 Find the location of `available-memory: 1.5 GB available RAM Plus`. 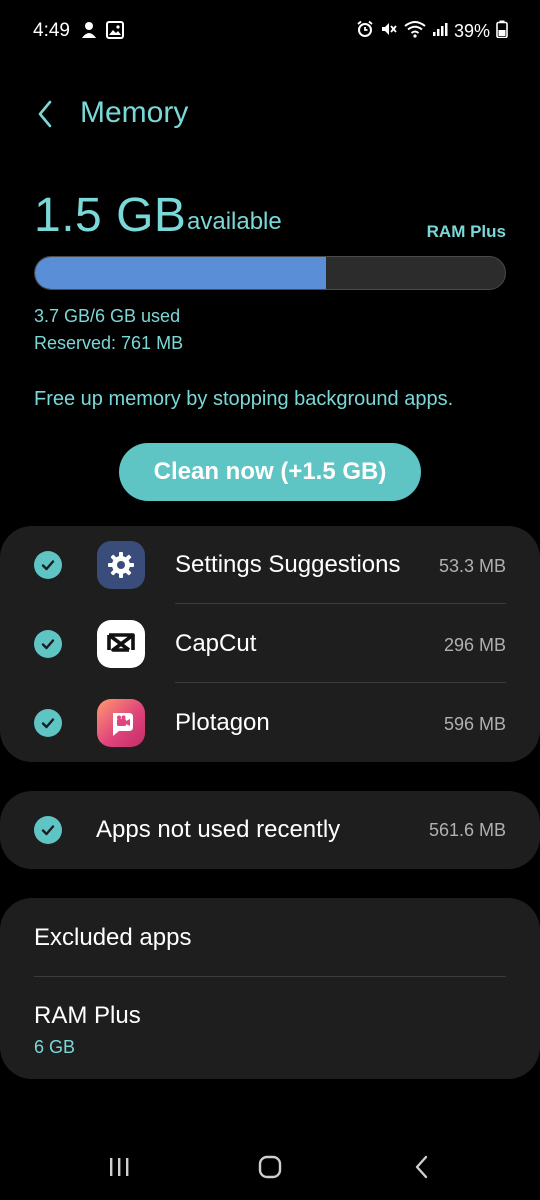

available-memory: 1.5 GB available RAM Plus is located at coordinates (270, 218).